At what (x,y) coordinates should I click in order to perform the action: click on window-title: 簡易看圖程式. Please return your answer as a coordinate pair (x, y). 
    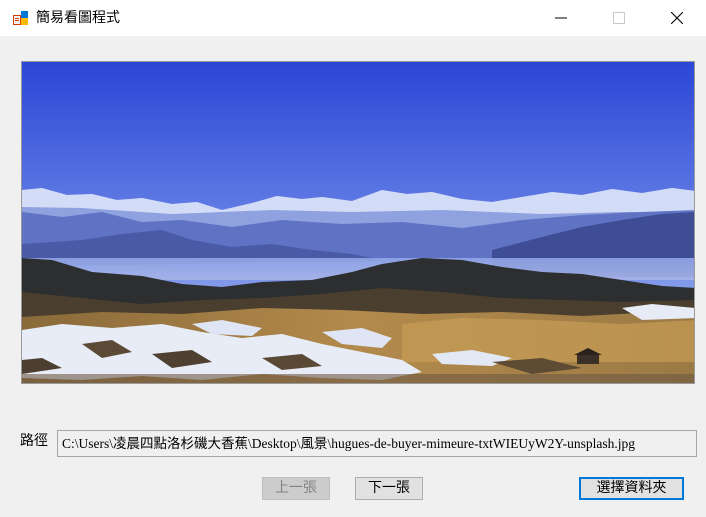
    Looking at the image, I should click on (78, 18).